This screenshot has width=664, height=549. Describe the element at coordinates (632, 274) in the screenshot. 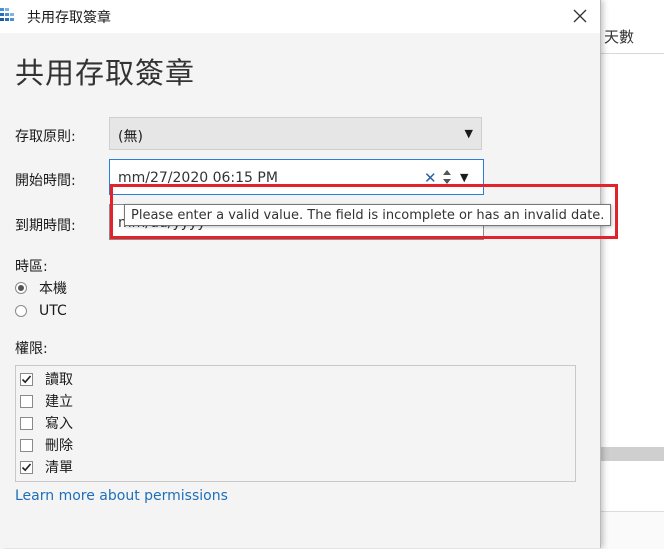

I see `background-app-panel: 天數` at that location.